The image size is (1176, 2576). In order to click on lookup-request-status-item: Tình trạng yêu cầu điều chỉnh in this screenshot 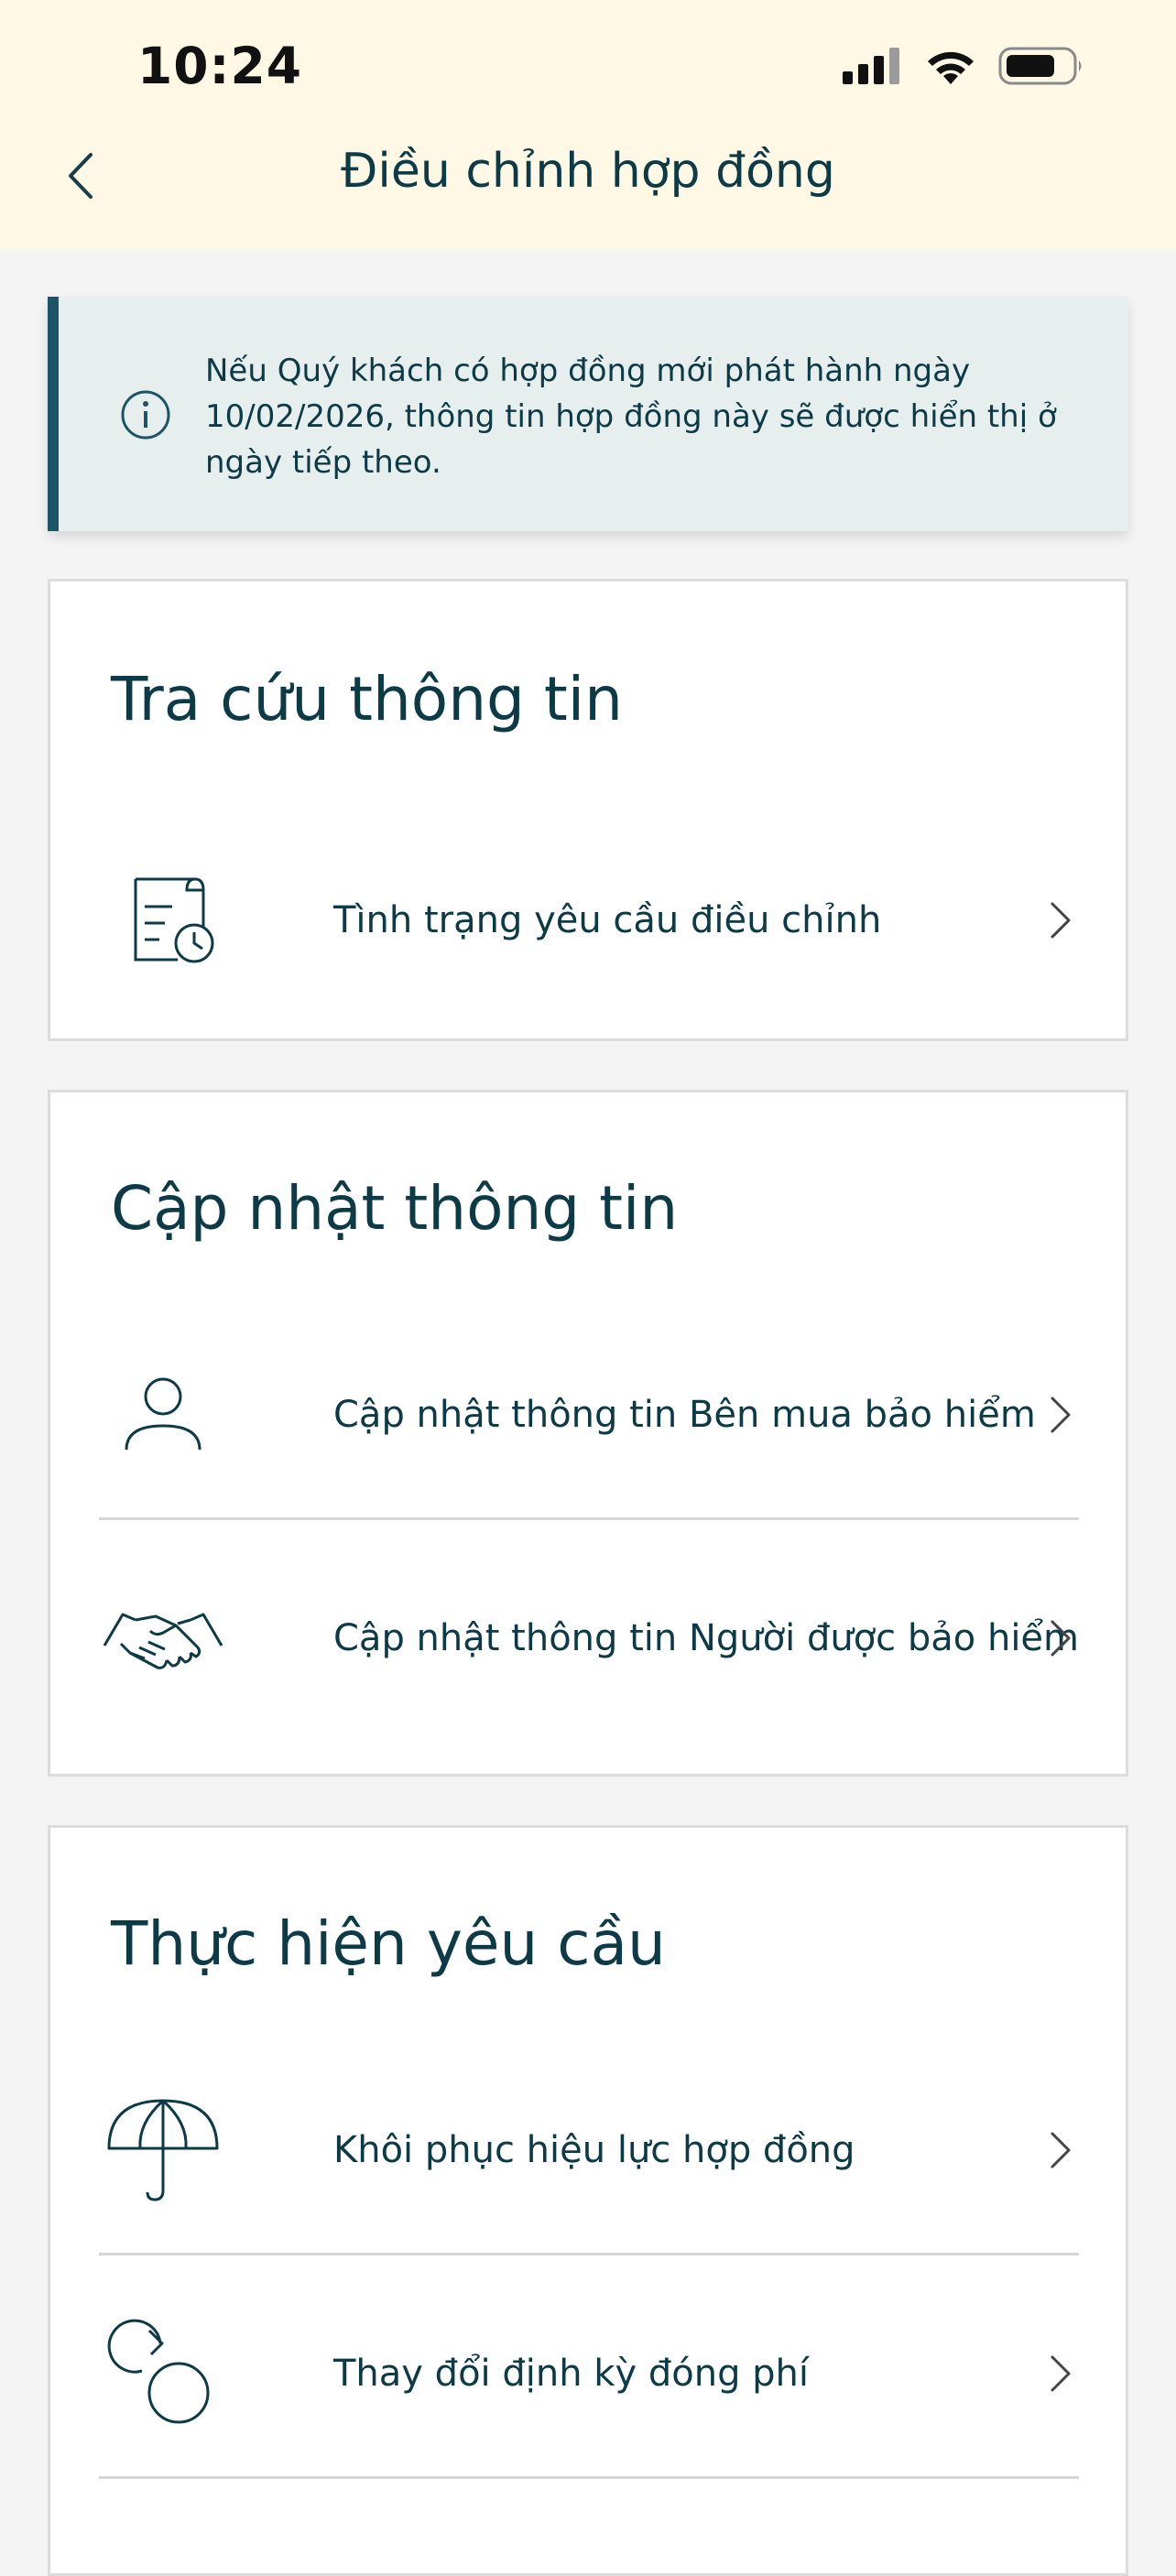, I will do `click(589, 920)`.